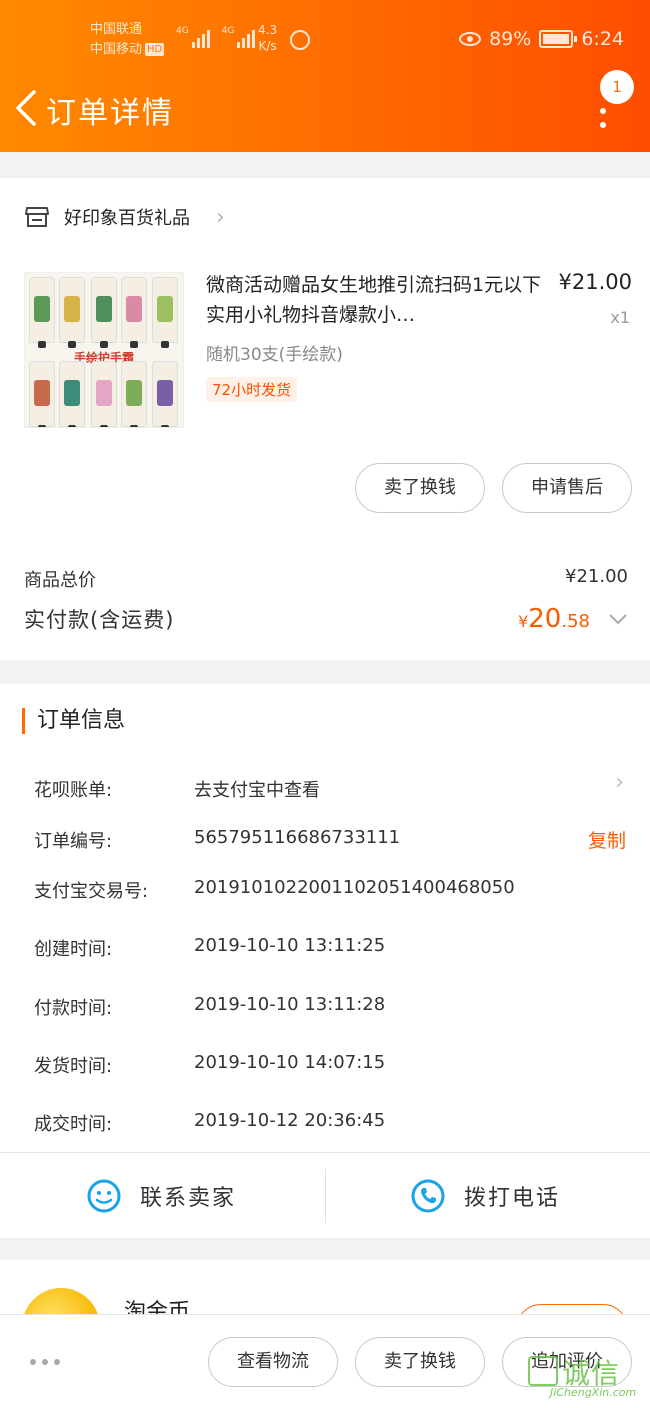 Image resolution: width=650 pixels, height=1408 pixels. I want to click on site-watermark: 诚信 JiChengXin.com, so click(587, 1377).